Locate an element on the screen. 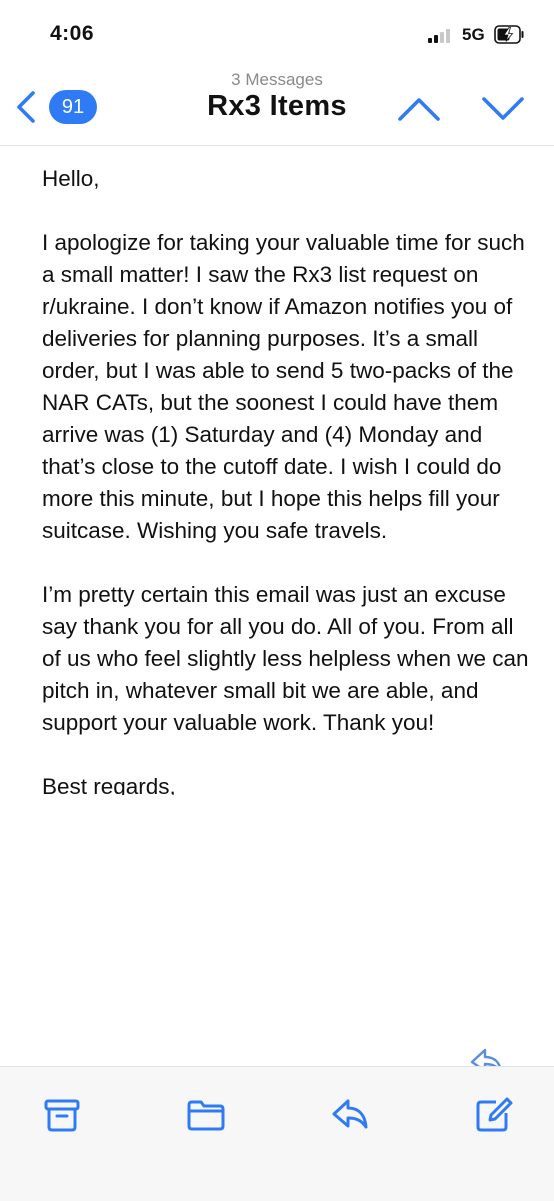  compose-icon is located at coordinates (494, 1115).